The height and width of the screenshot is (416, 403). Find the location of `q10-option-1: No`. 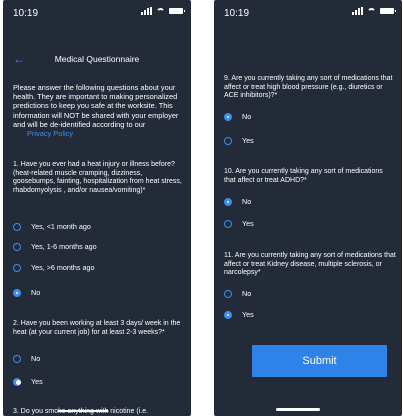

q10-option-1: No is located at coordinates (237, 201).